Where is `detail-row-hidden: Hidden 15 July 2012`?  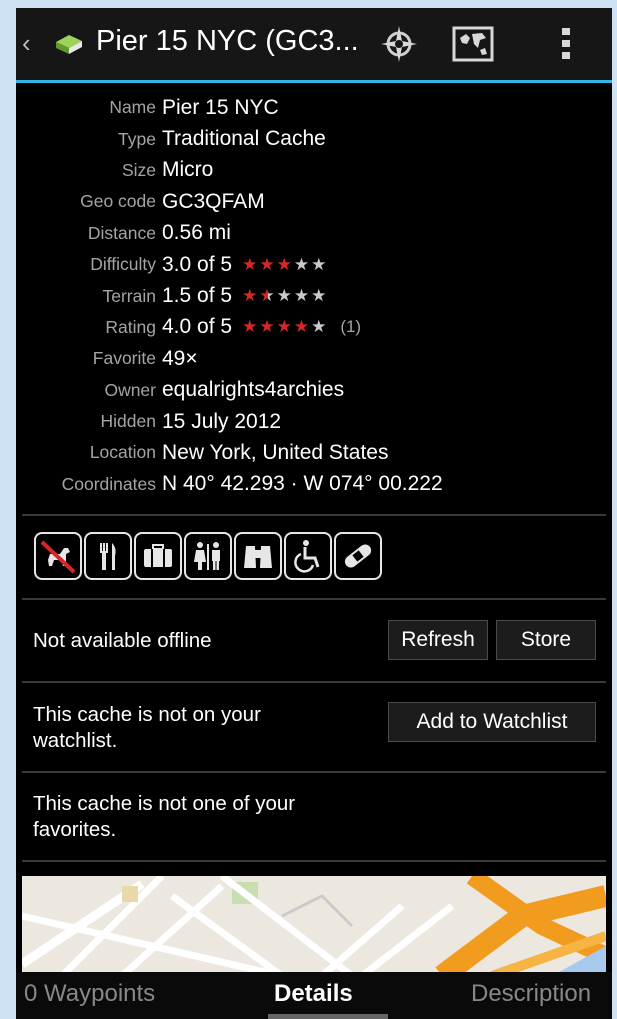
detail-row-hidden: Hidden 15 July 2012 is located at coordinates (314, 421).